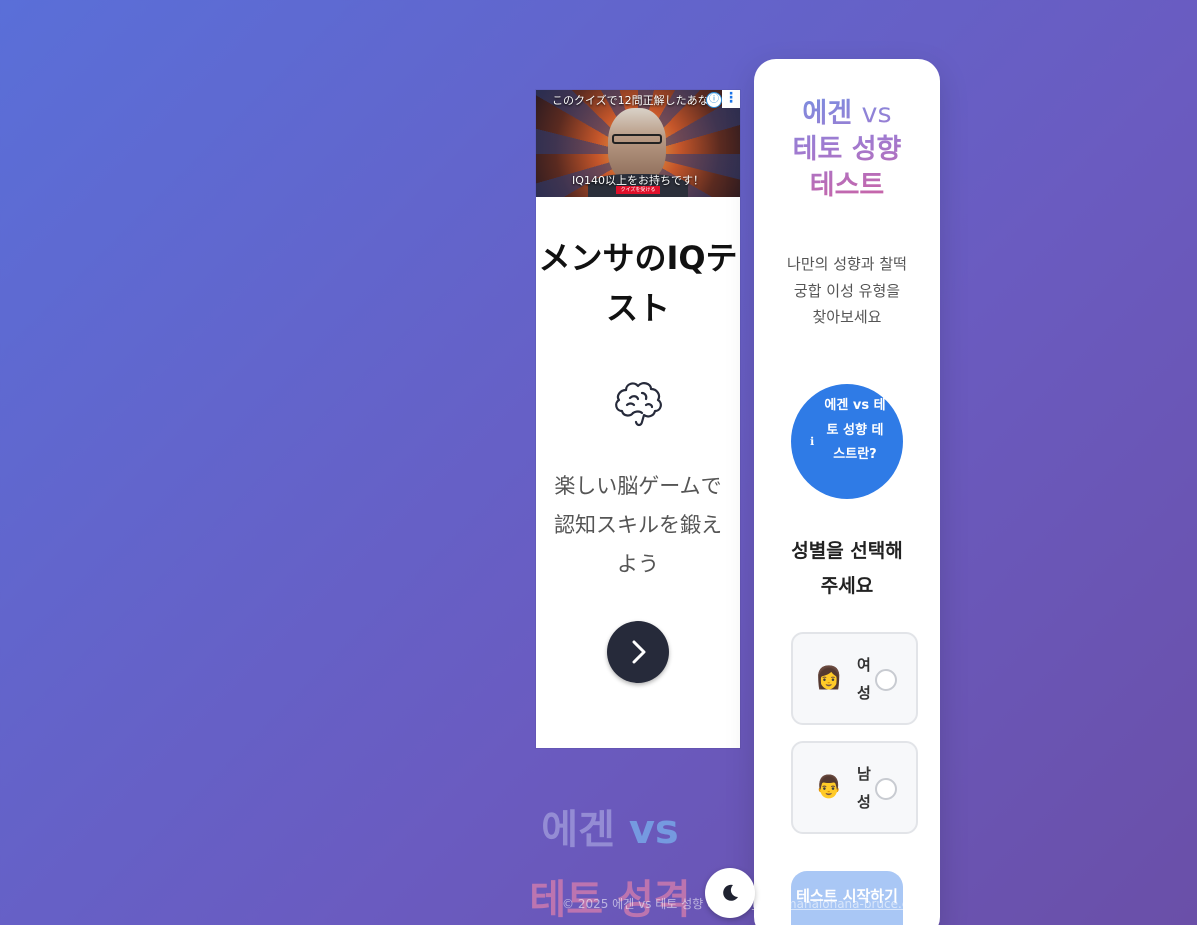 The image size is (1197, 925). Describe the element at coordinates (638, 525) in the screenshot. I see `ad-description: 楽しい脳ゲームで認知スキルを鍛えよう` at that location.